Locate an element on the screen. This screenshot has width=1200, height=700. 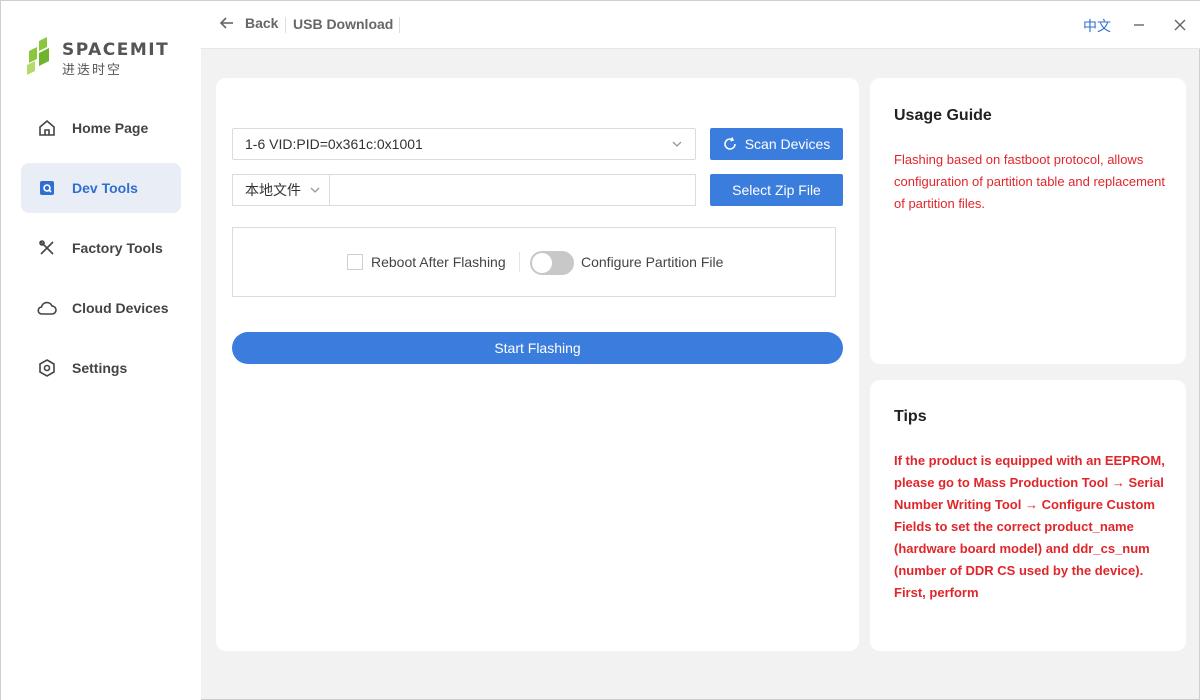
home-icon is located at coordinates (47, 128).